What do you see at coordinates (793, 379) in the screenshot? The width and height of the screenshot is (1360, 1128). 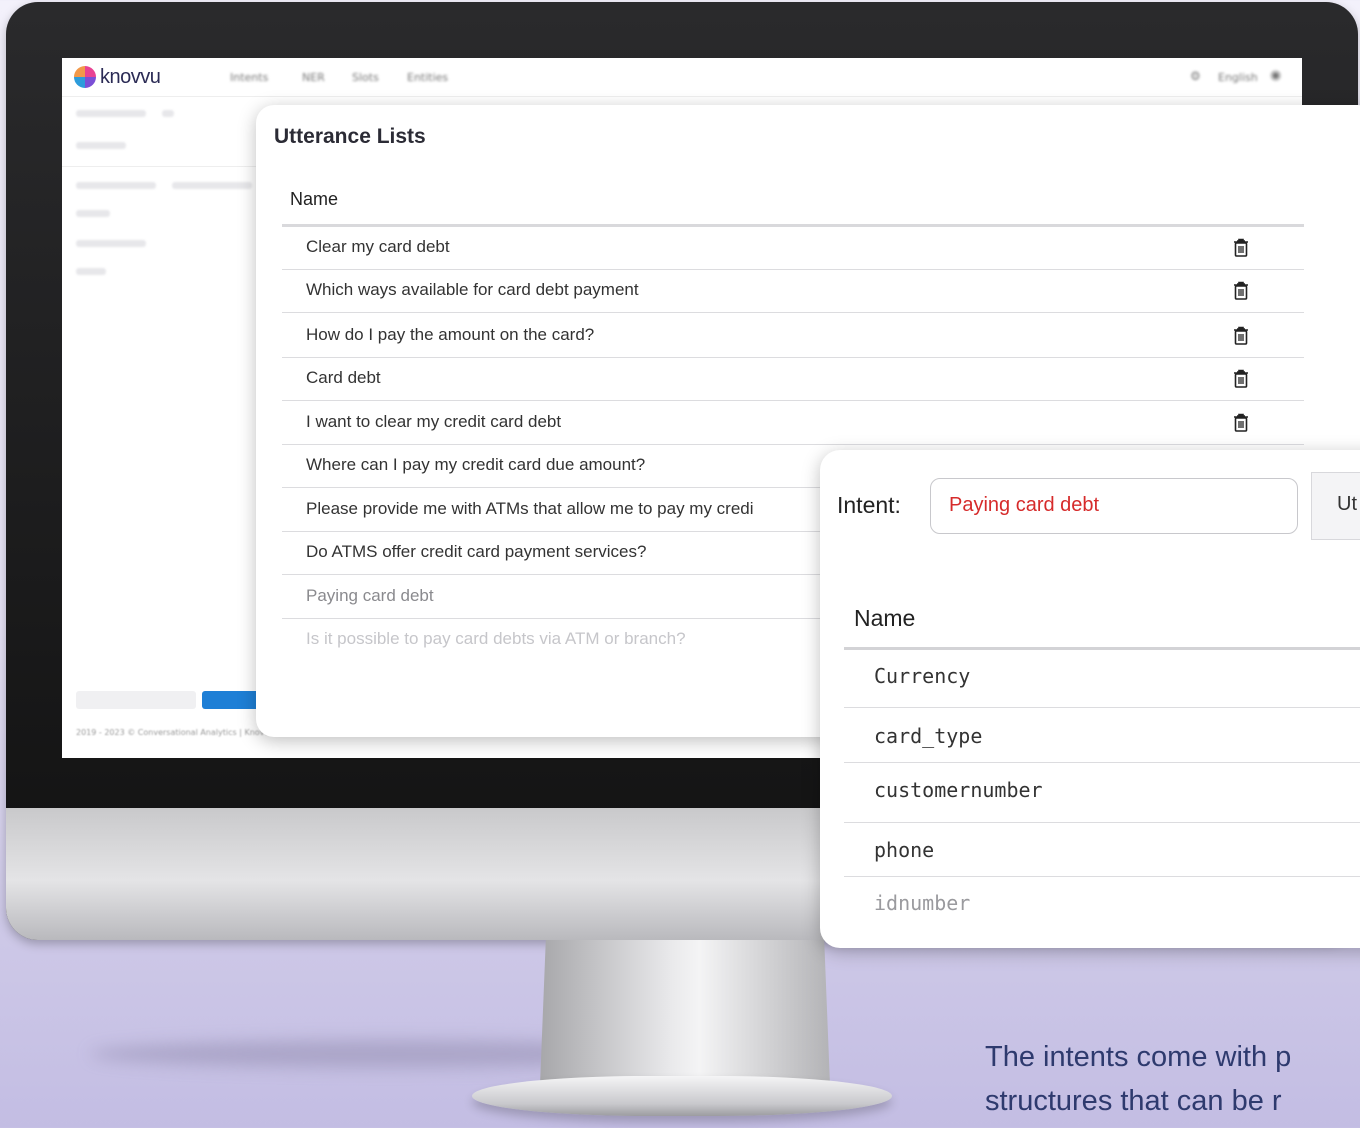 I see `utterance-row: Card debt` at bounding box center [793, 379].